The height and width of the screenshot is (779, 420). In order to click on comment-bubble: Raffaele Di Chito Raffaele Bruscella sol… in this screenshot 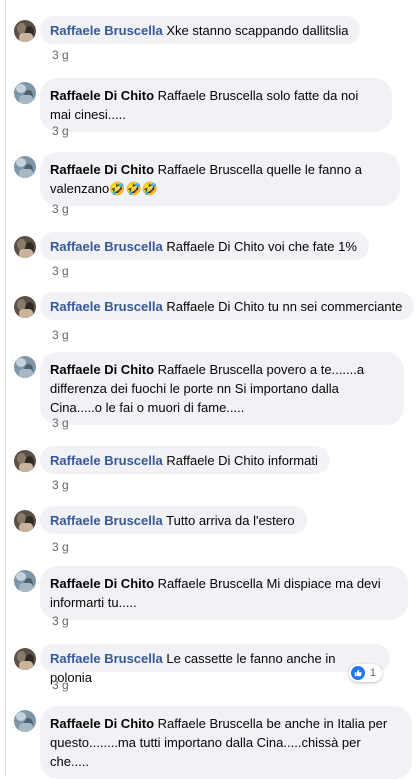, I will do `click(216, 105)`.